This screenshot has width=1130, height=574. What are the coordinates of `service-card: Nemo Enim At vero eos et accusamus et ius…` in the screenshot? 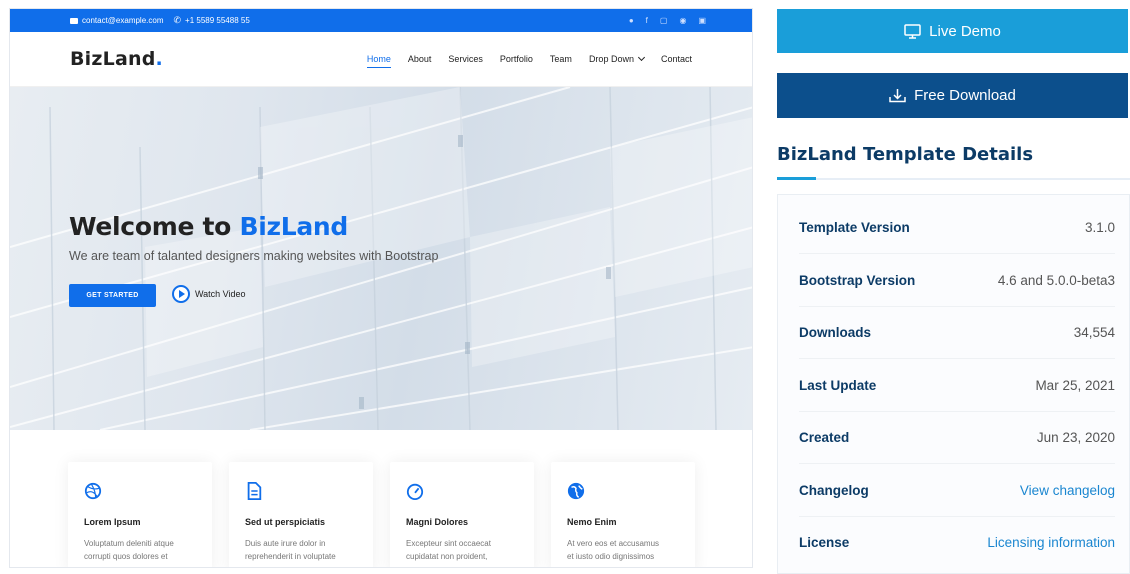 It's located at (623, 514).